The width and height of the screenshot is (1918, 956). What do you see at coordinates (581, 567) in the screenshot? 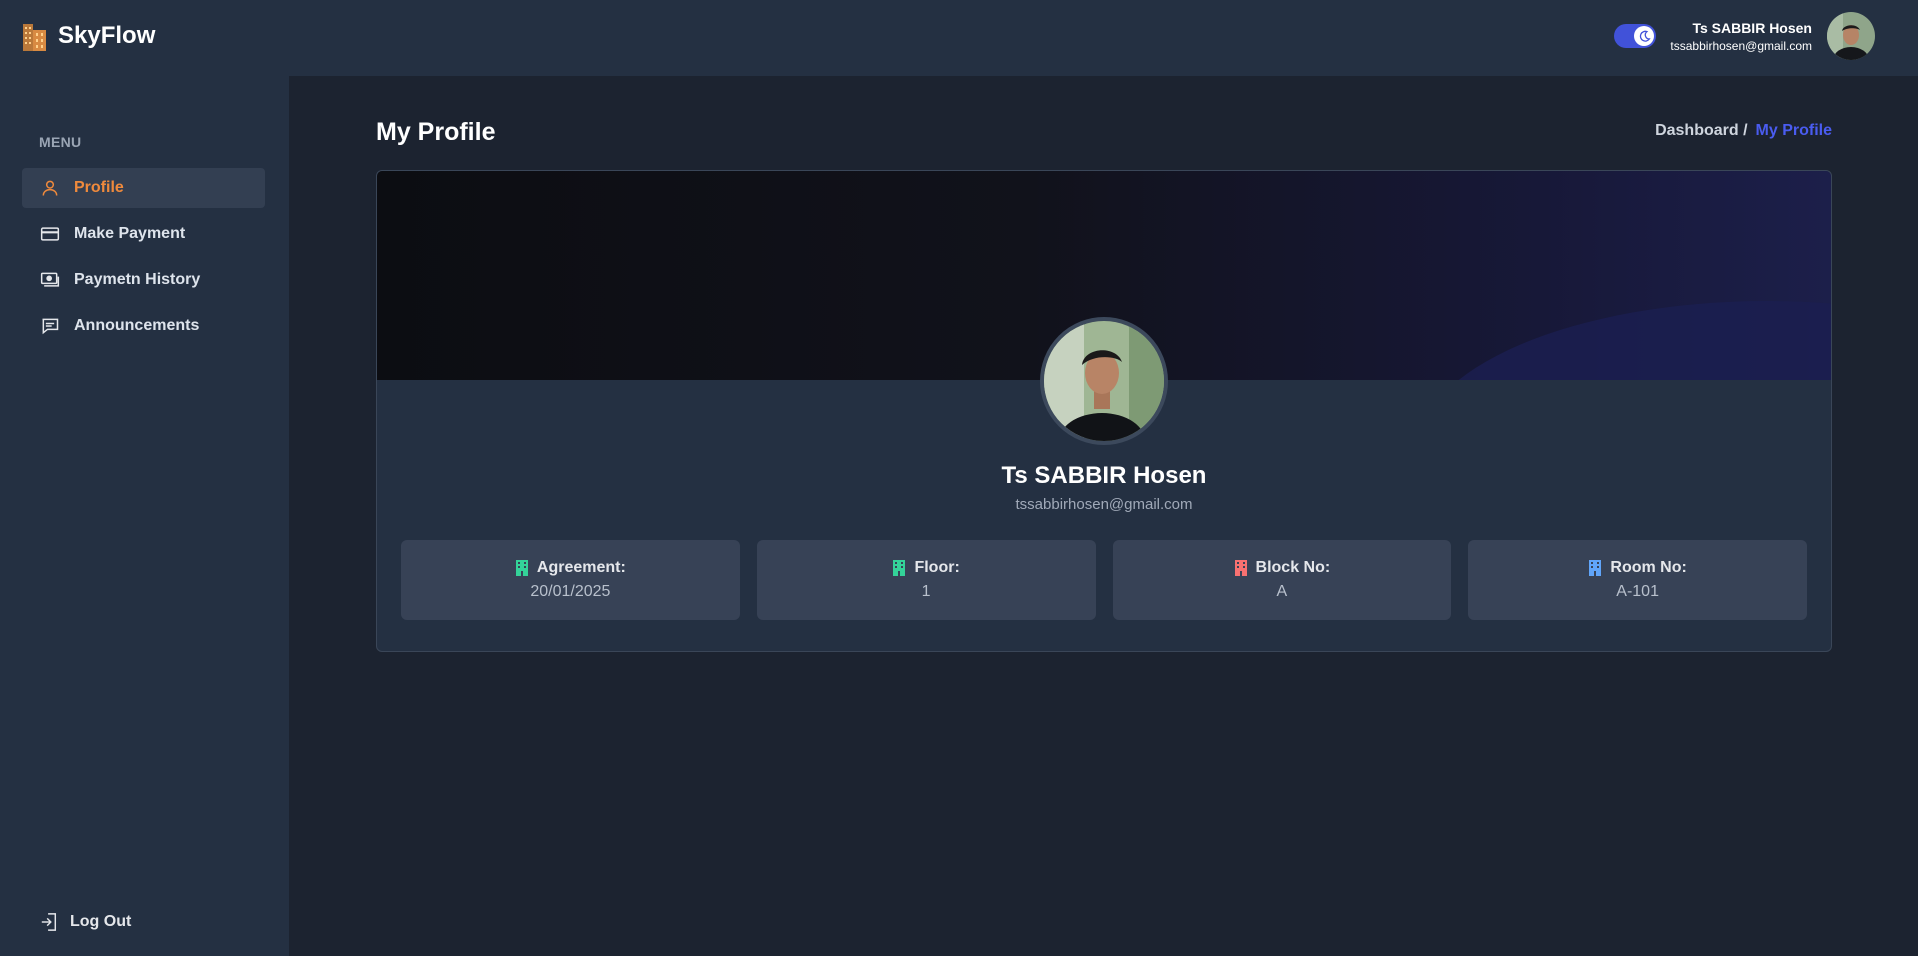
I see `info-label: Agreement:` at bounding box center [581, 567].